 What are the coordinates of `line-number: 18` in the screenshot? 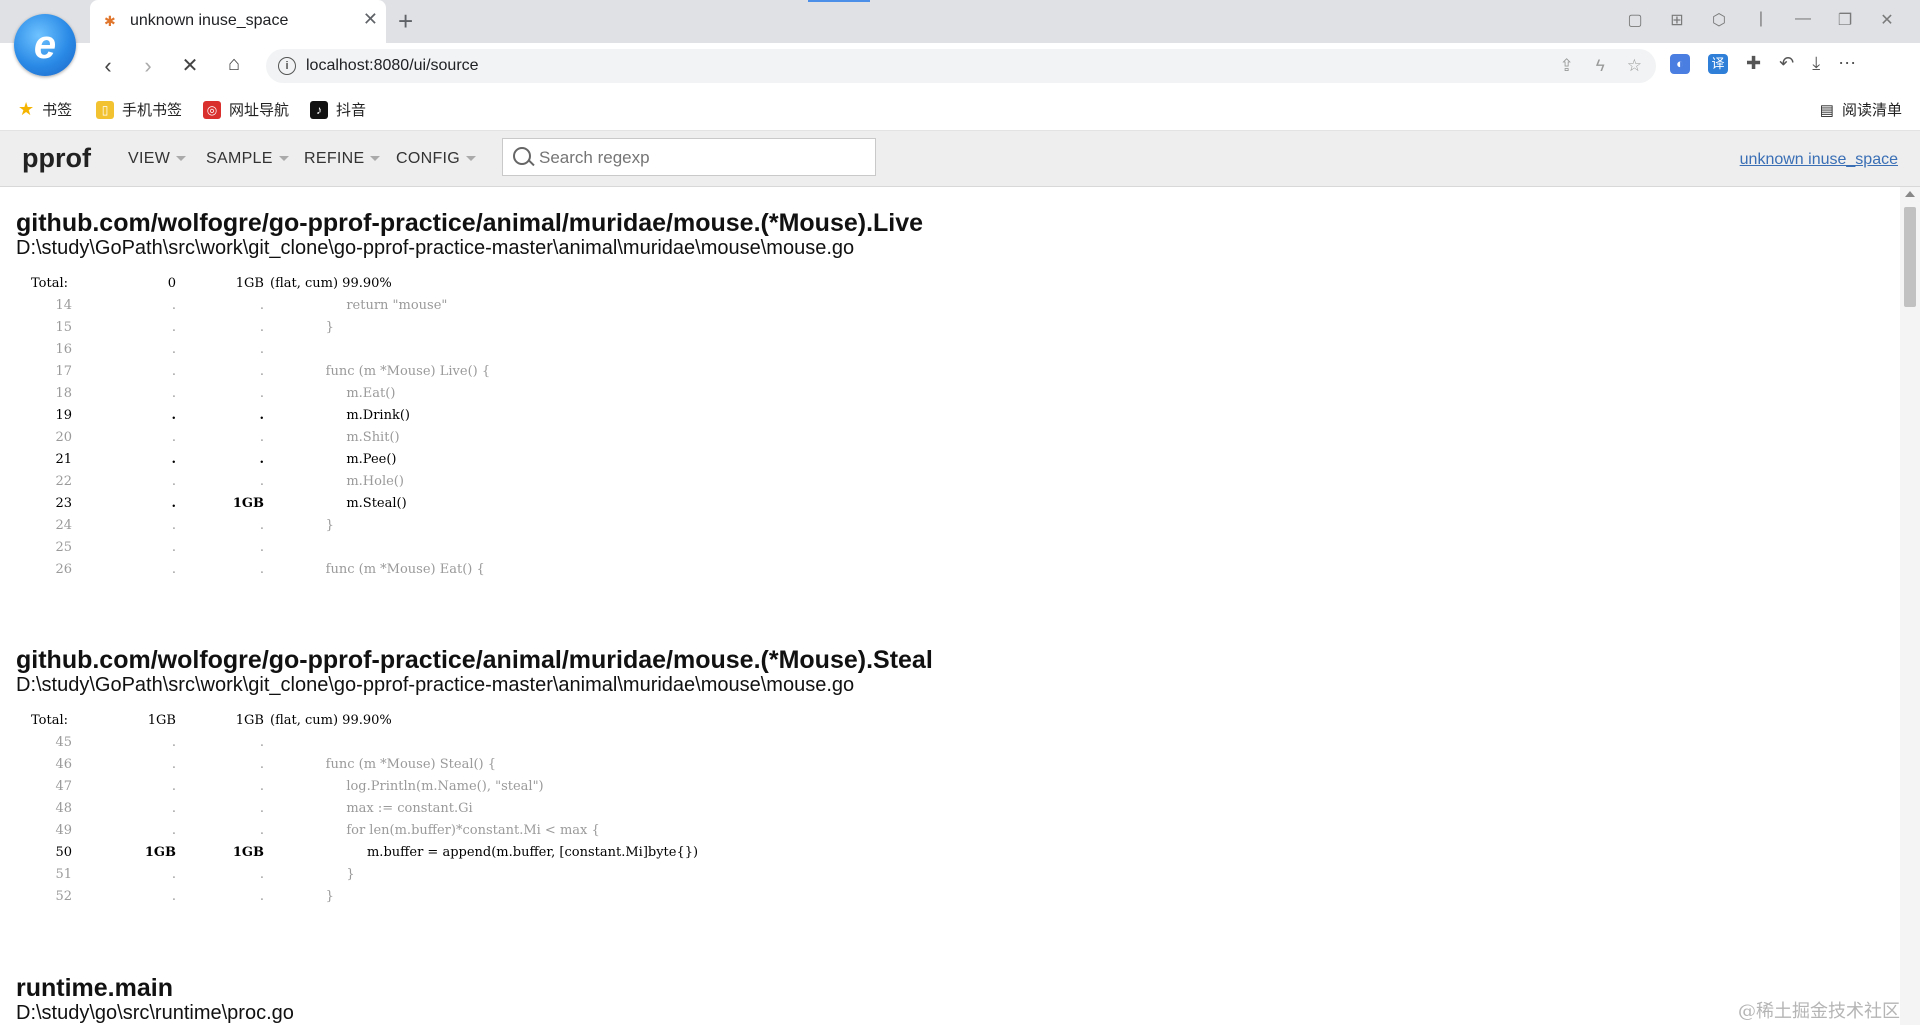 It's located at (63, 393).